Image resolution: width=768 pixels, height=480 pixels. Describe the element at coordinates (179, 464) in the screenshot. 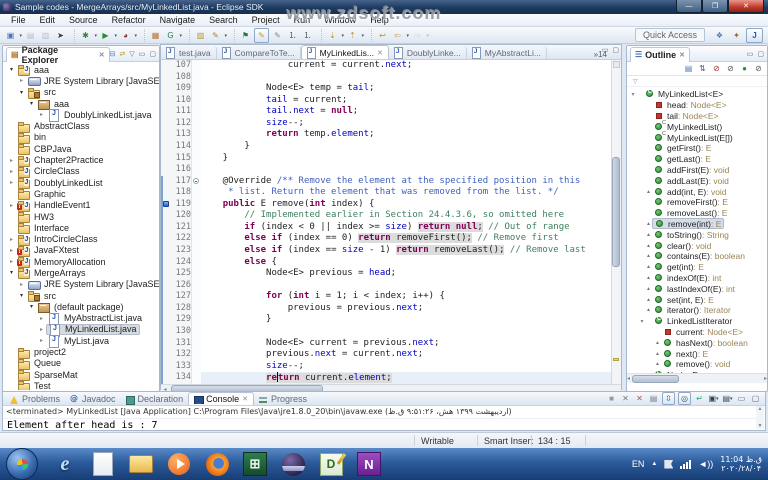

I see `taskbar-media-player` at that location.